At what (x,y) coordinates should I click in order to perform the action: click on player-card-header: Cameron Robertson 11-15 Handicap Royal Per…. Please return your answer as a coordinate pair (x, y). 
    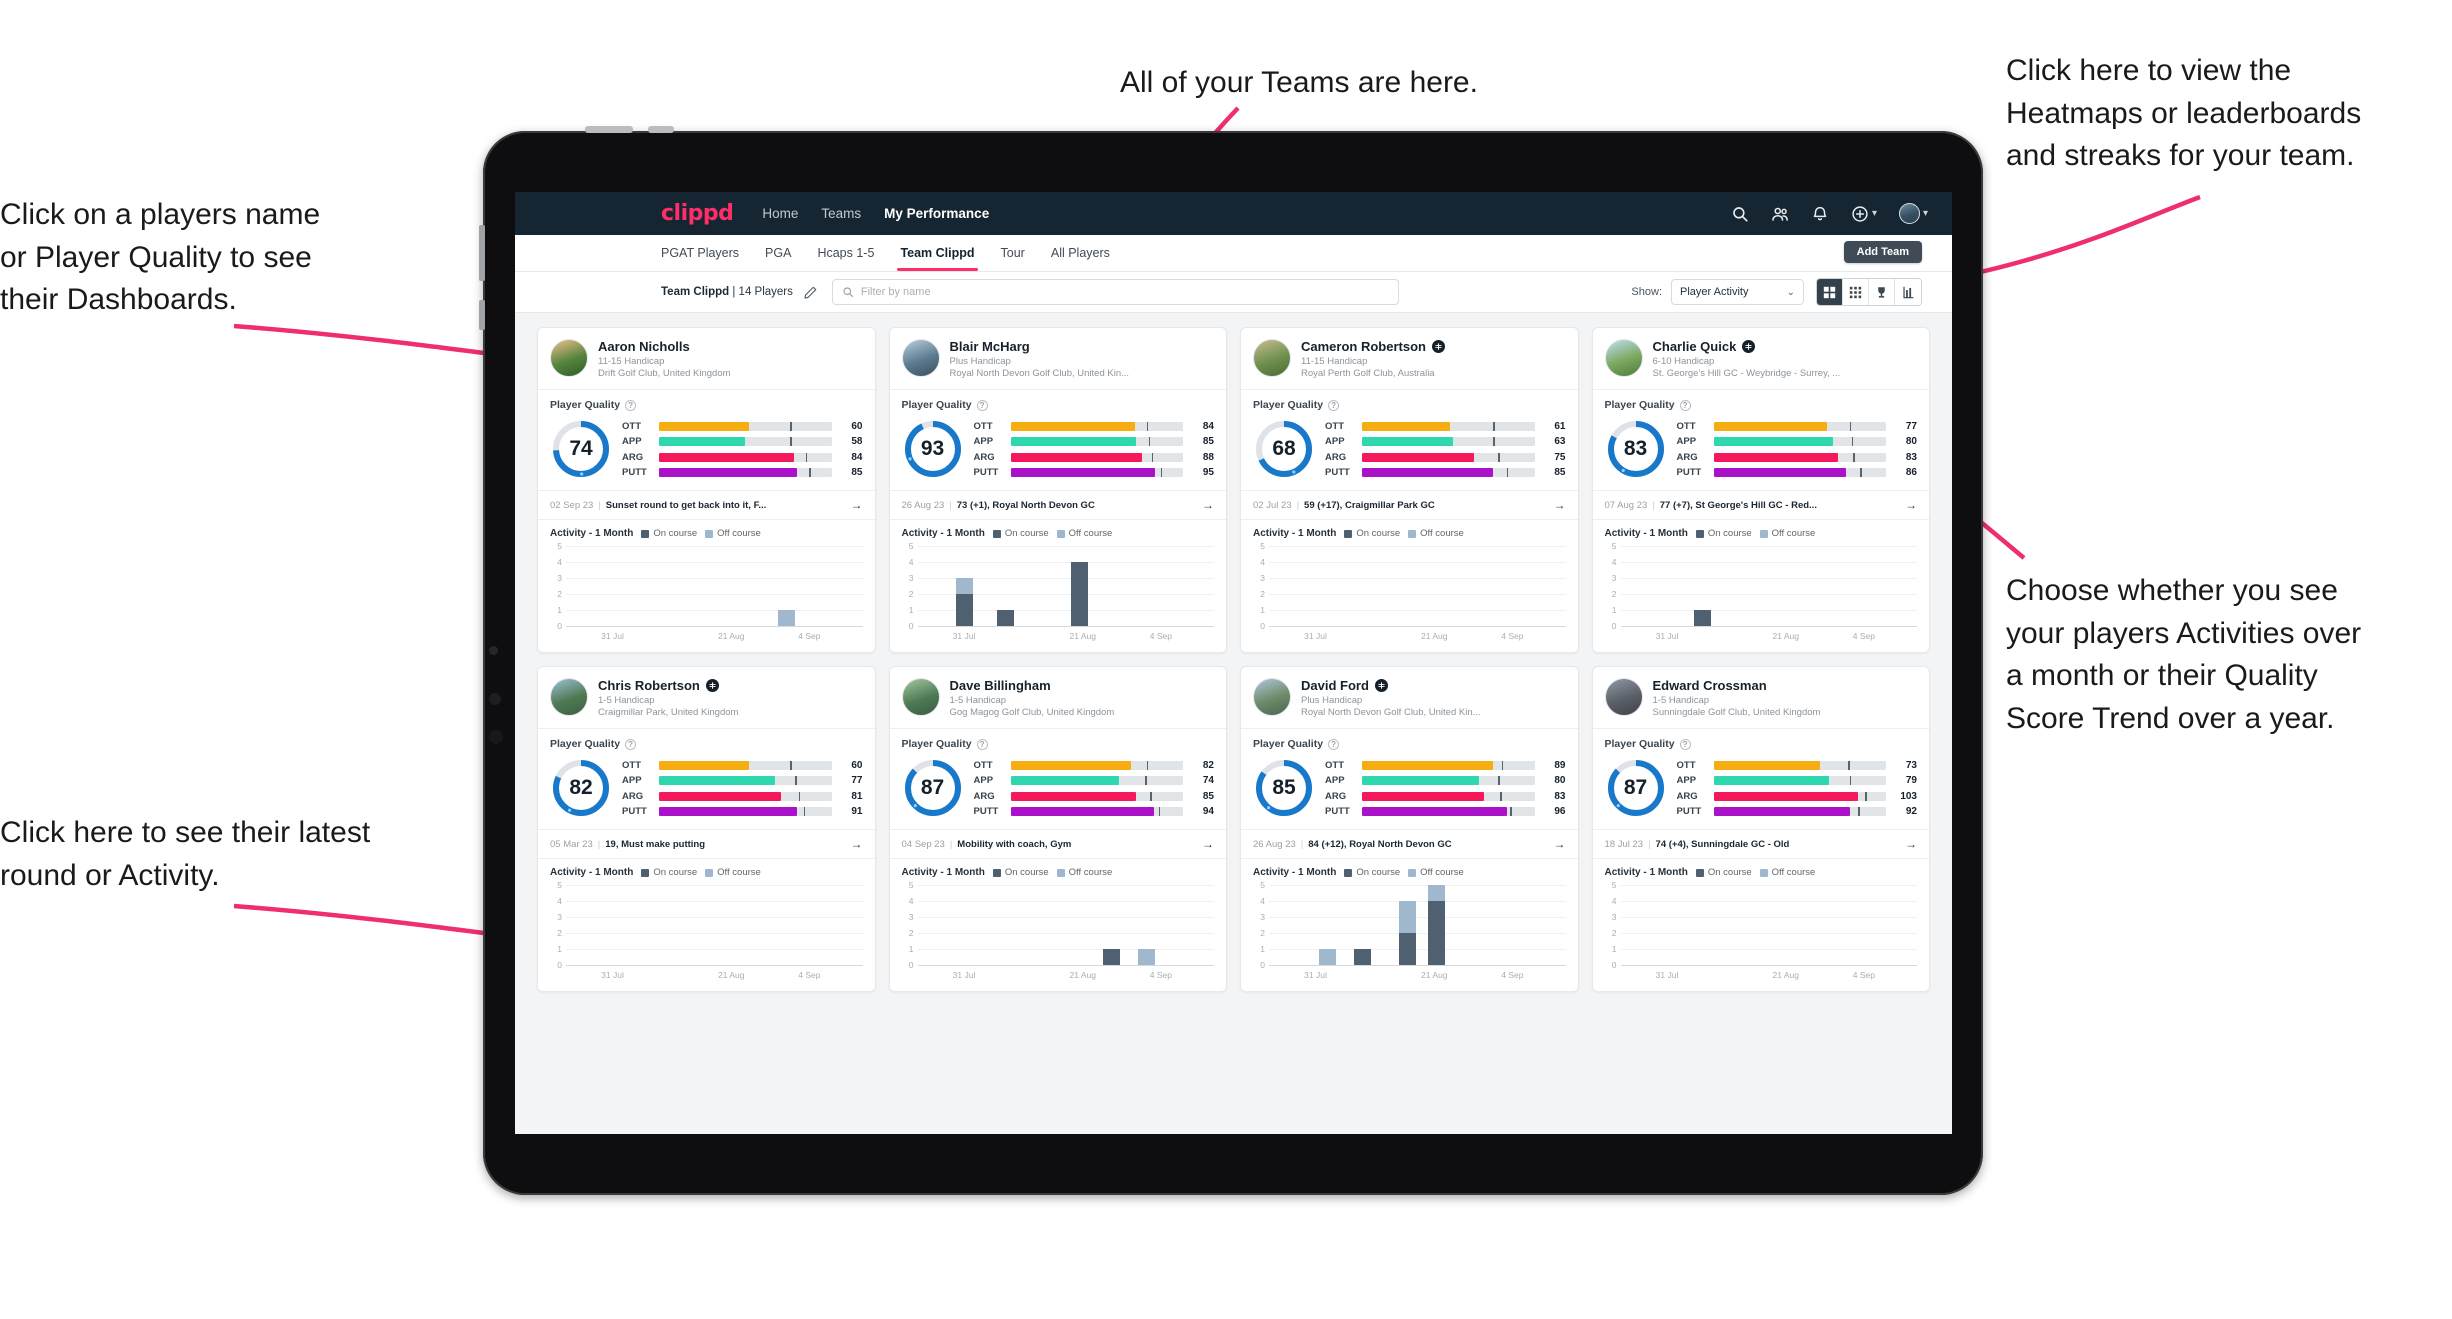
    Looking at the image, I should click on (1409, 358).